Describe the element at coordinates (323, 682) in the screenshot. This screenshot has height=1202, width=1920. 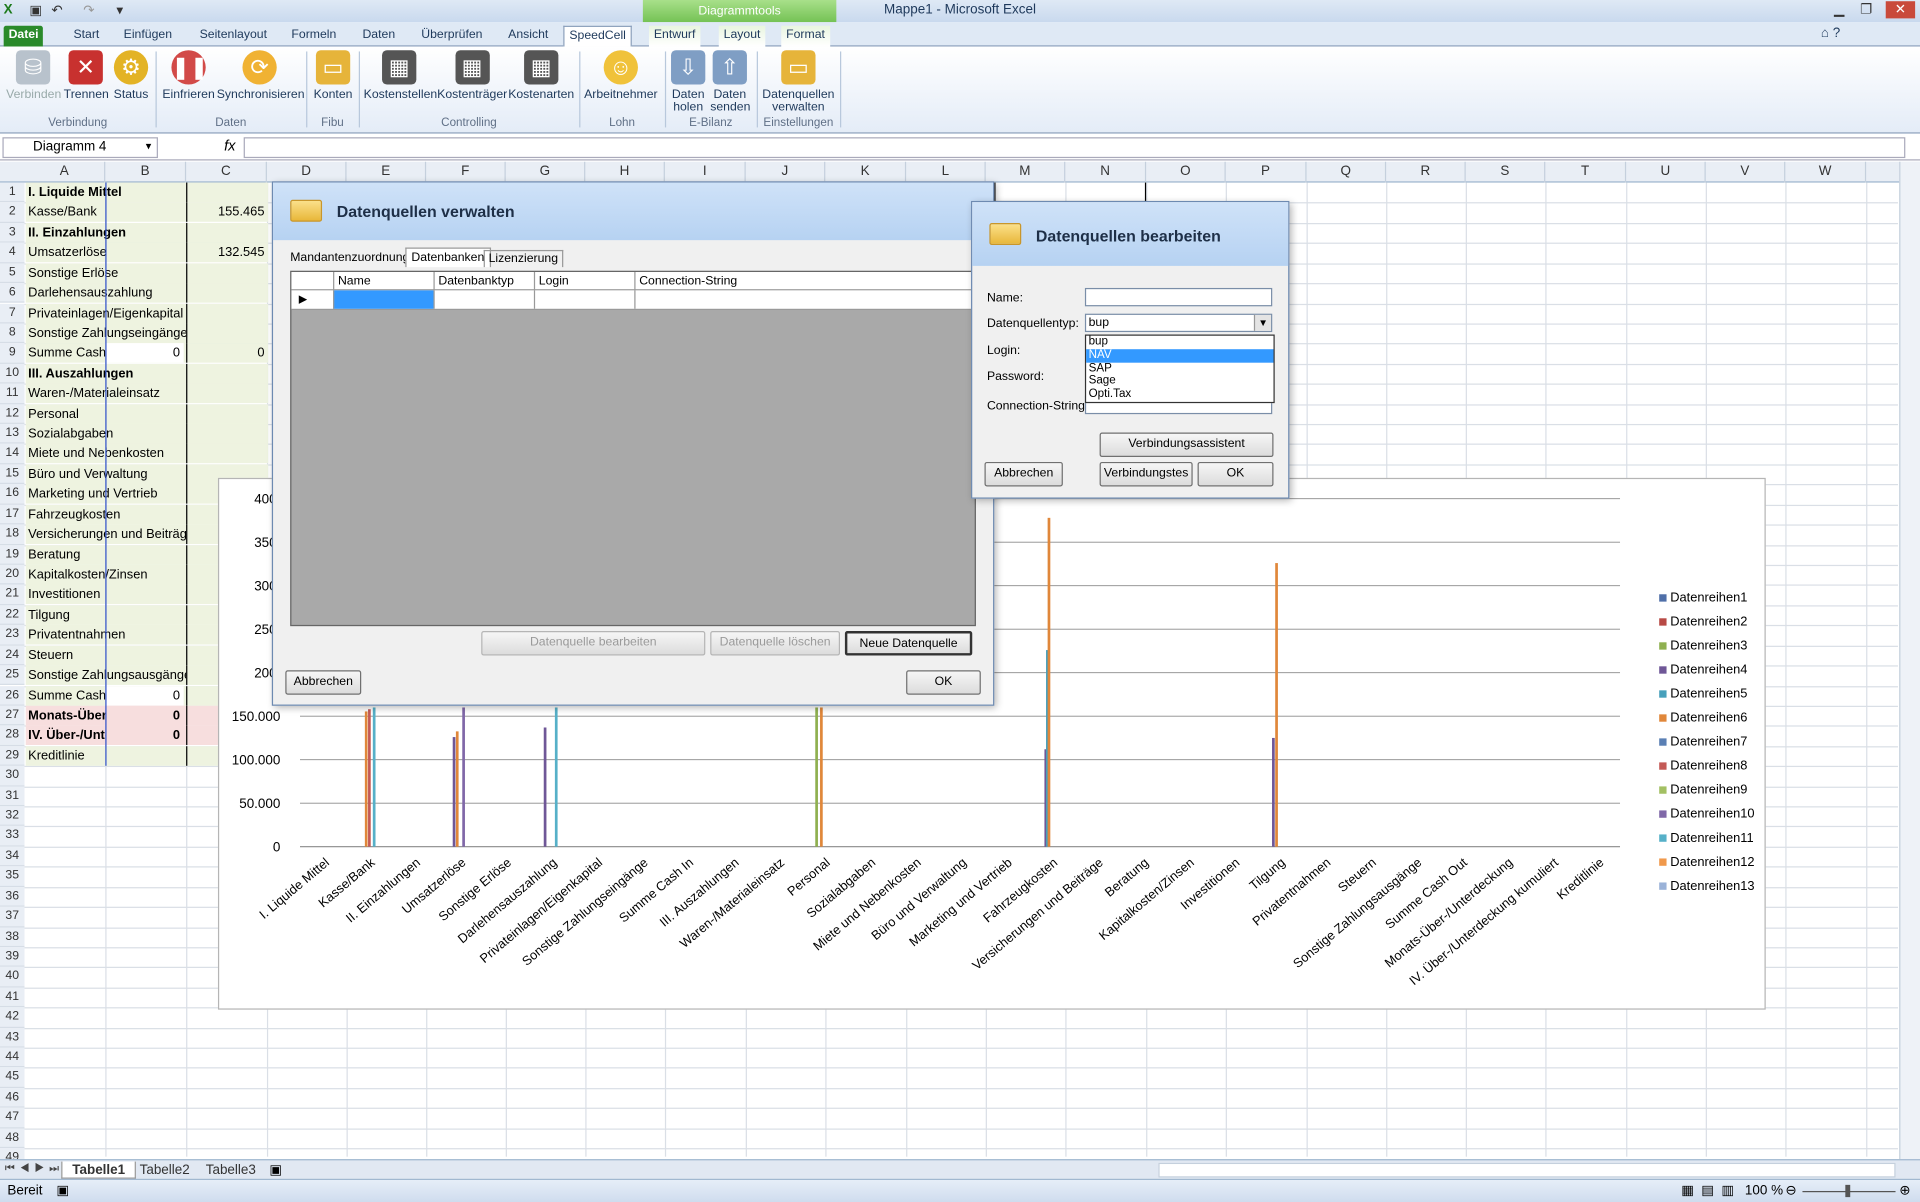
I see `cancel-button: Abbrechen` at that location.